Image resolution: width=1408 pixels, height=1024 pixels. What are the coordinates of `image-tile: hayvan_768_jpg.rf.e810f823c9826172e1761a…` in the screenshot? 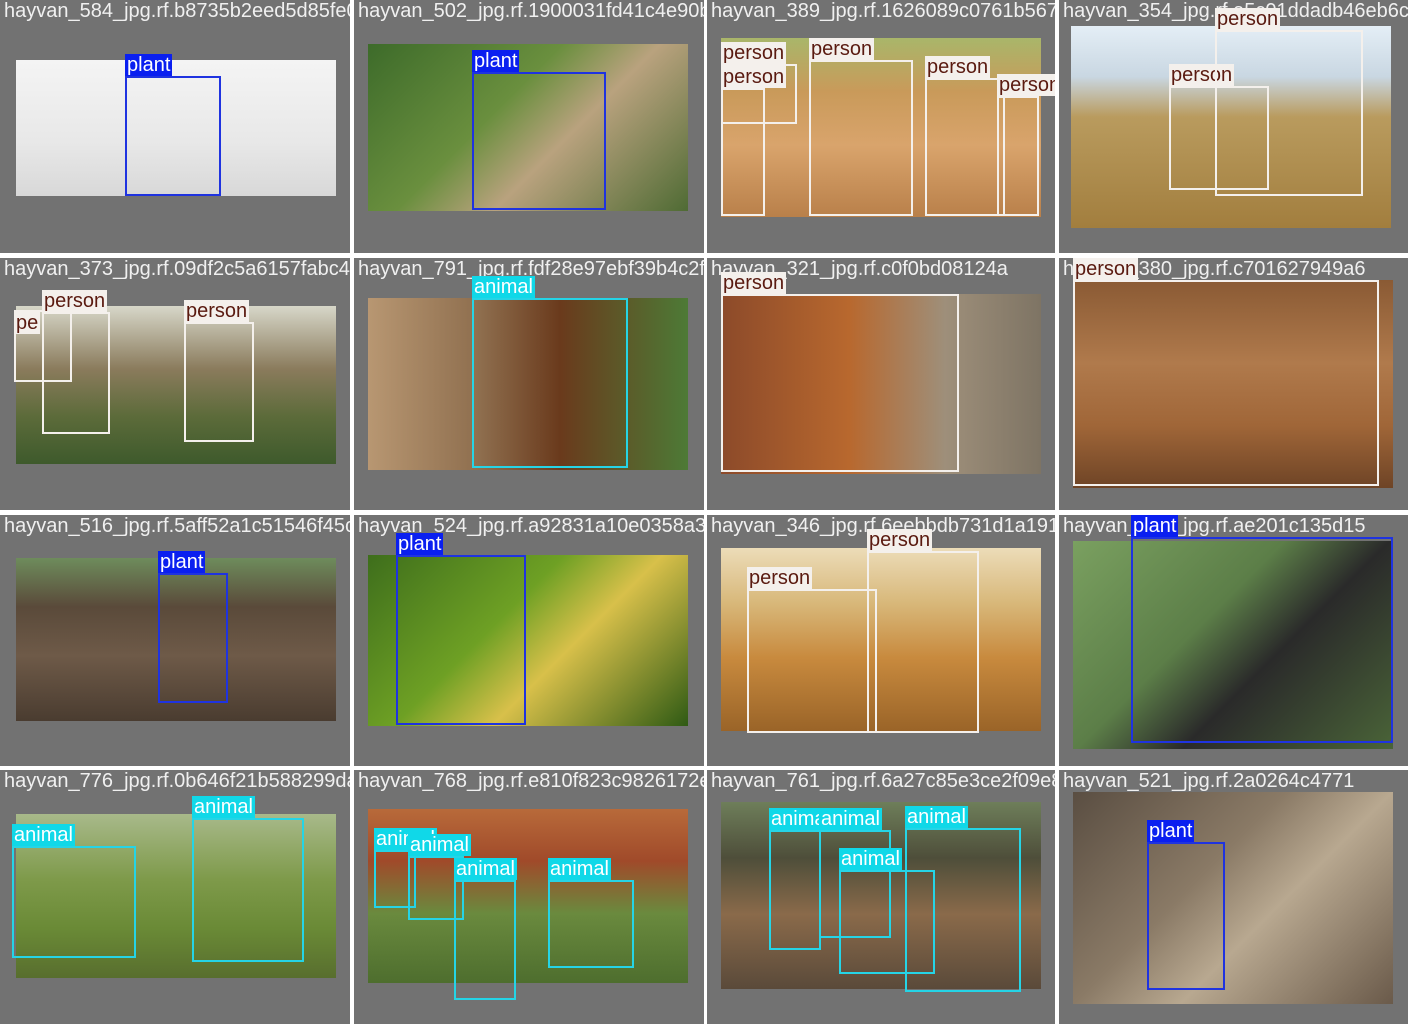 It's located at (529, 897).